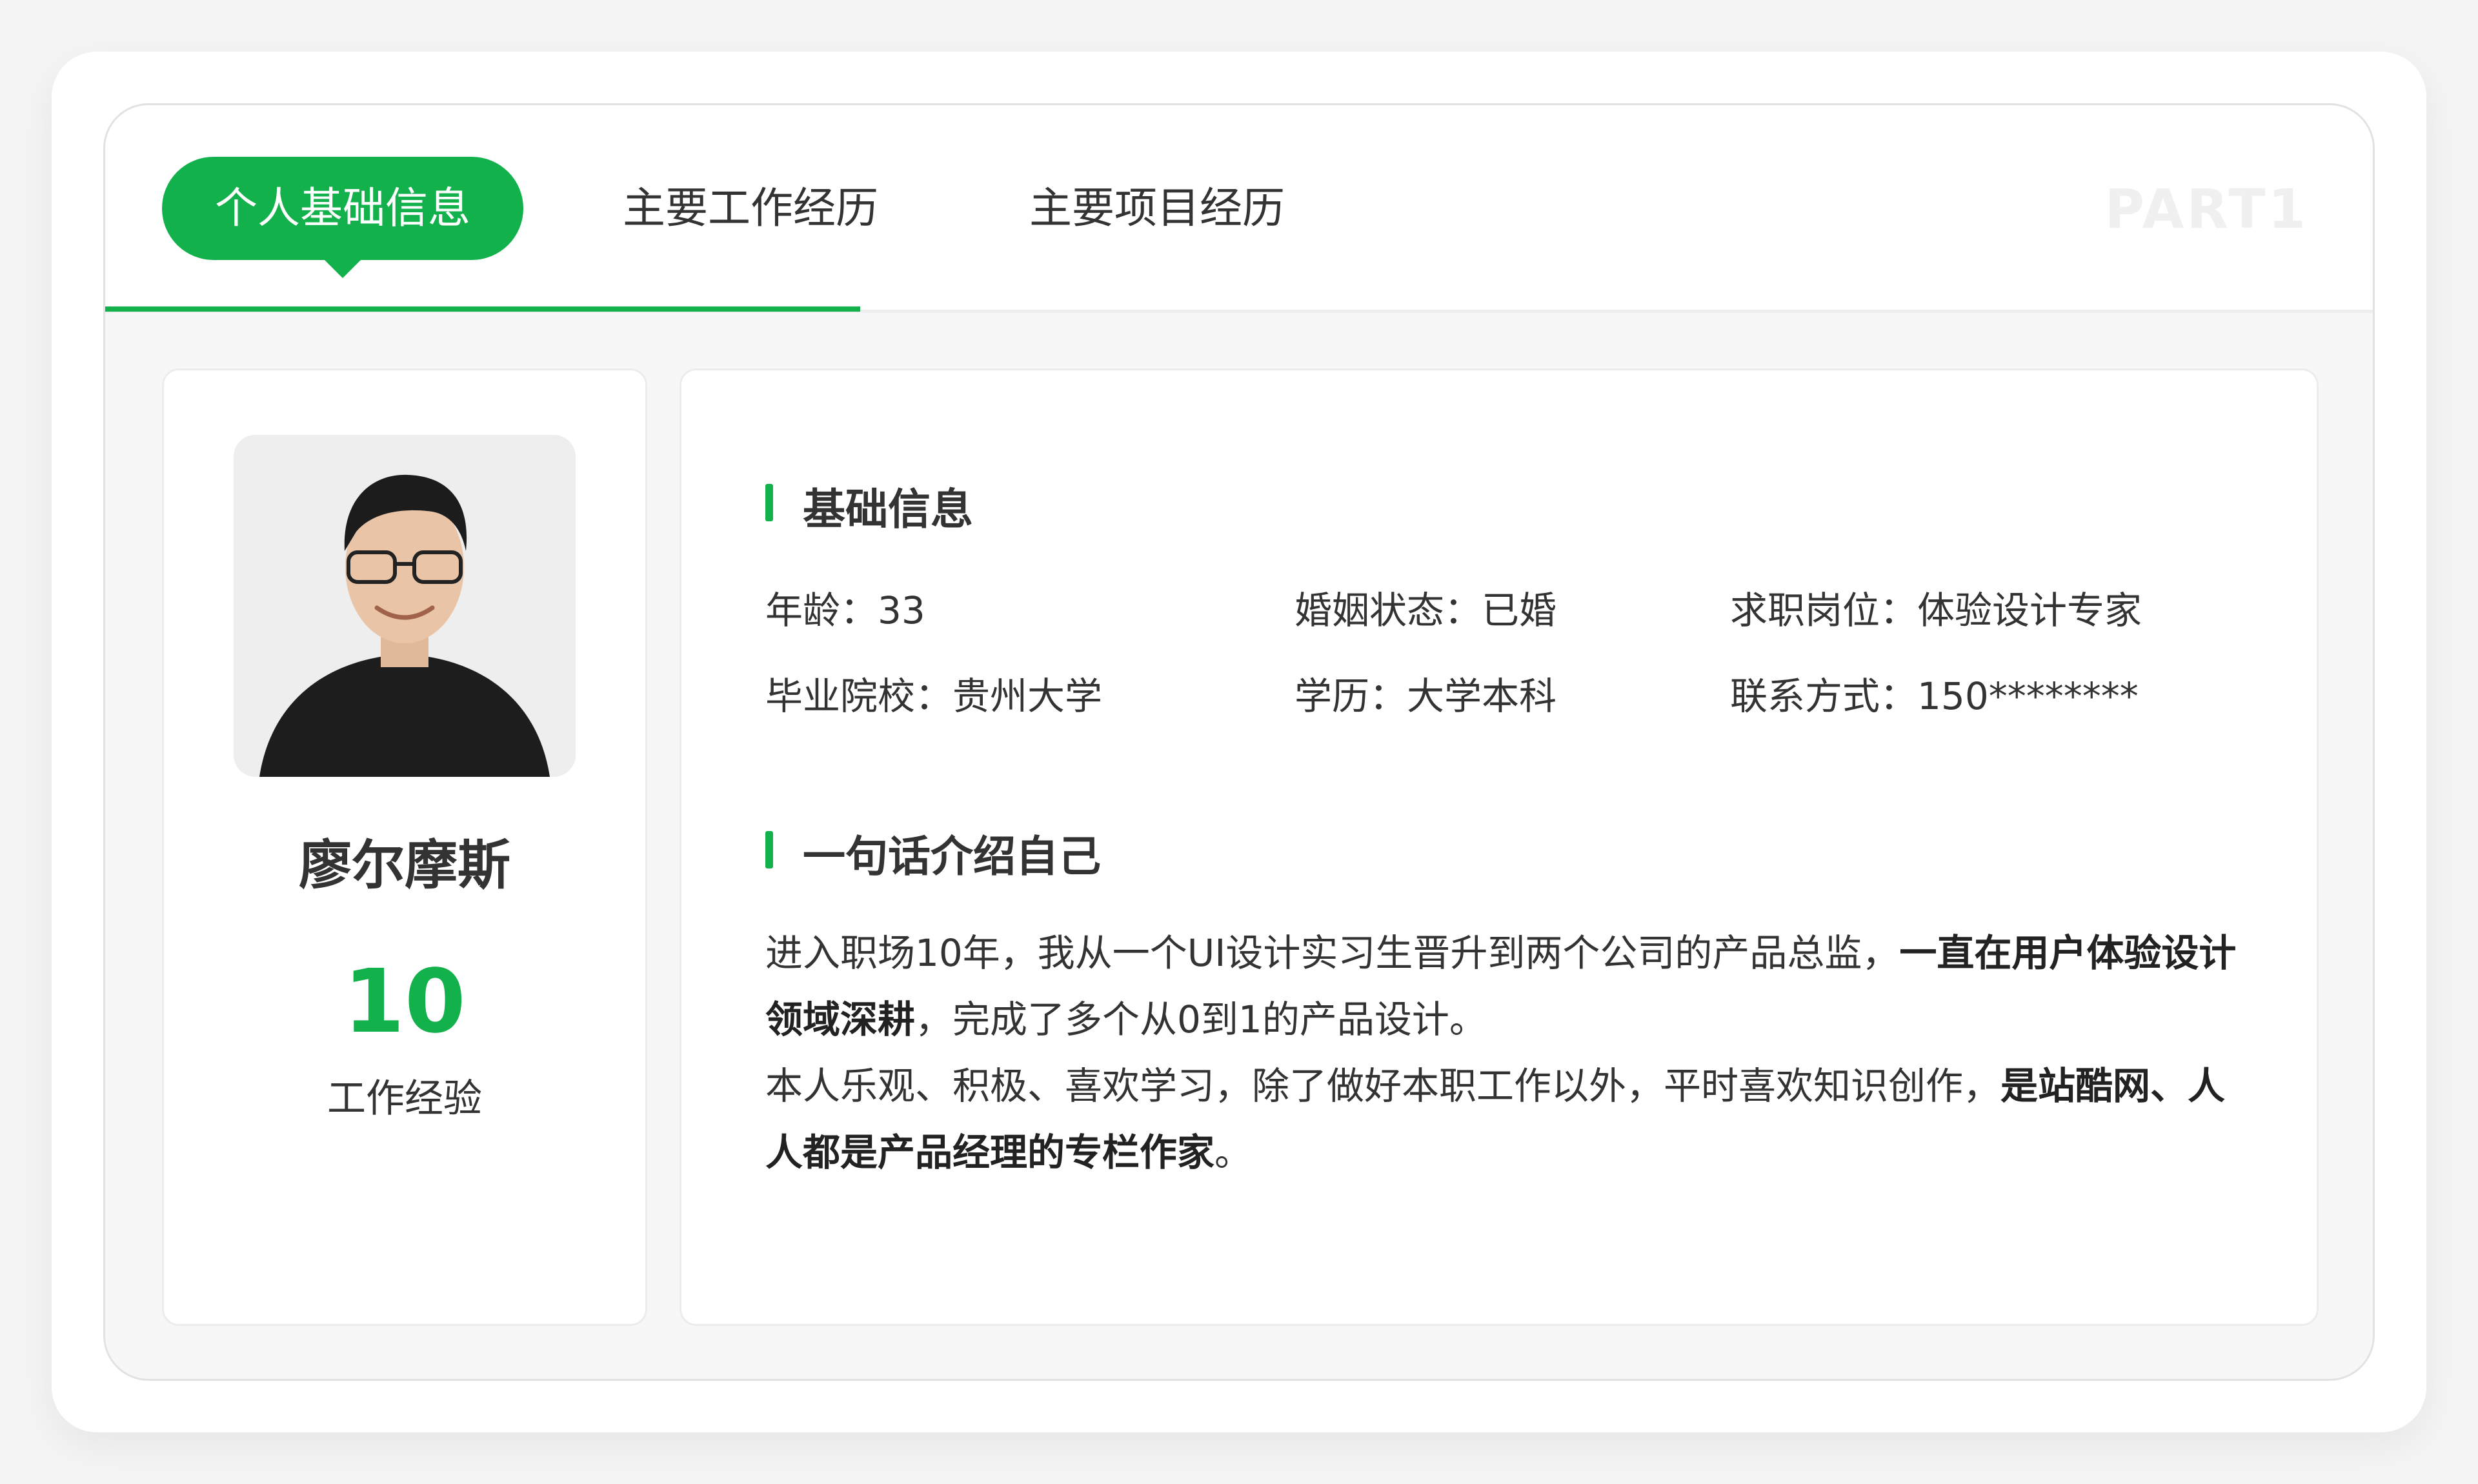  I want to click on info-marital-value: 已婚, so click(1519, 610).